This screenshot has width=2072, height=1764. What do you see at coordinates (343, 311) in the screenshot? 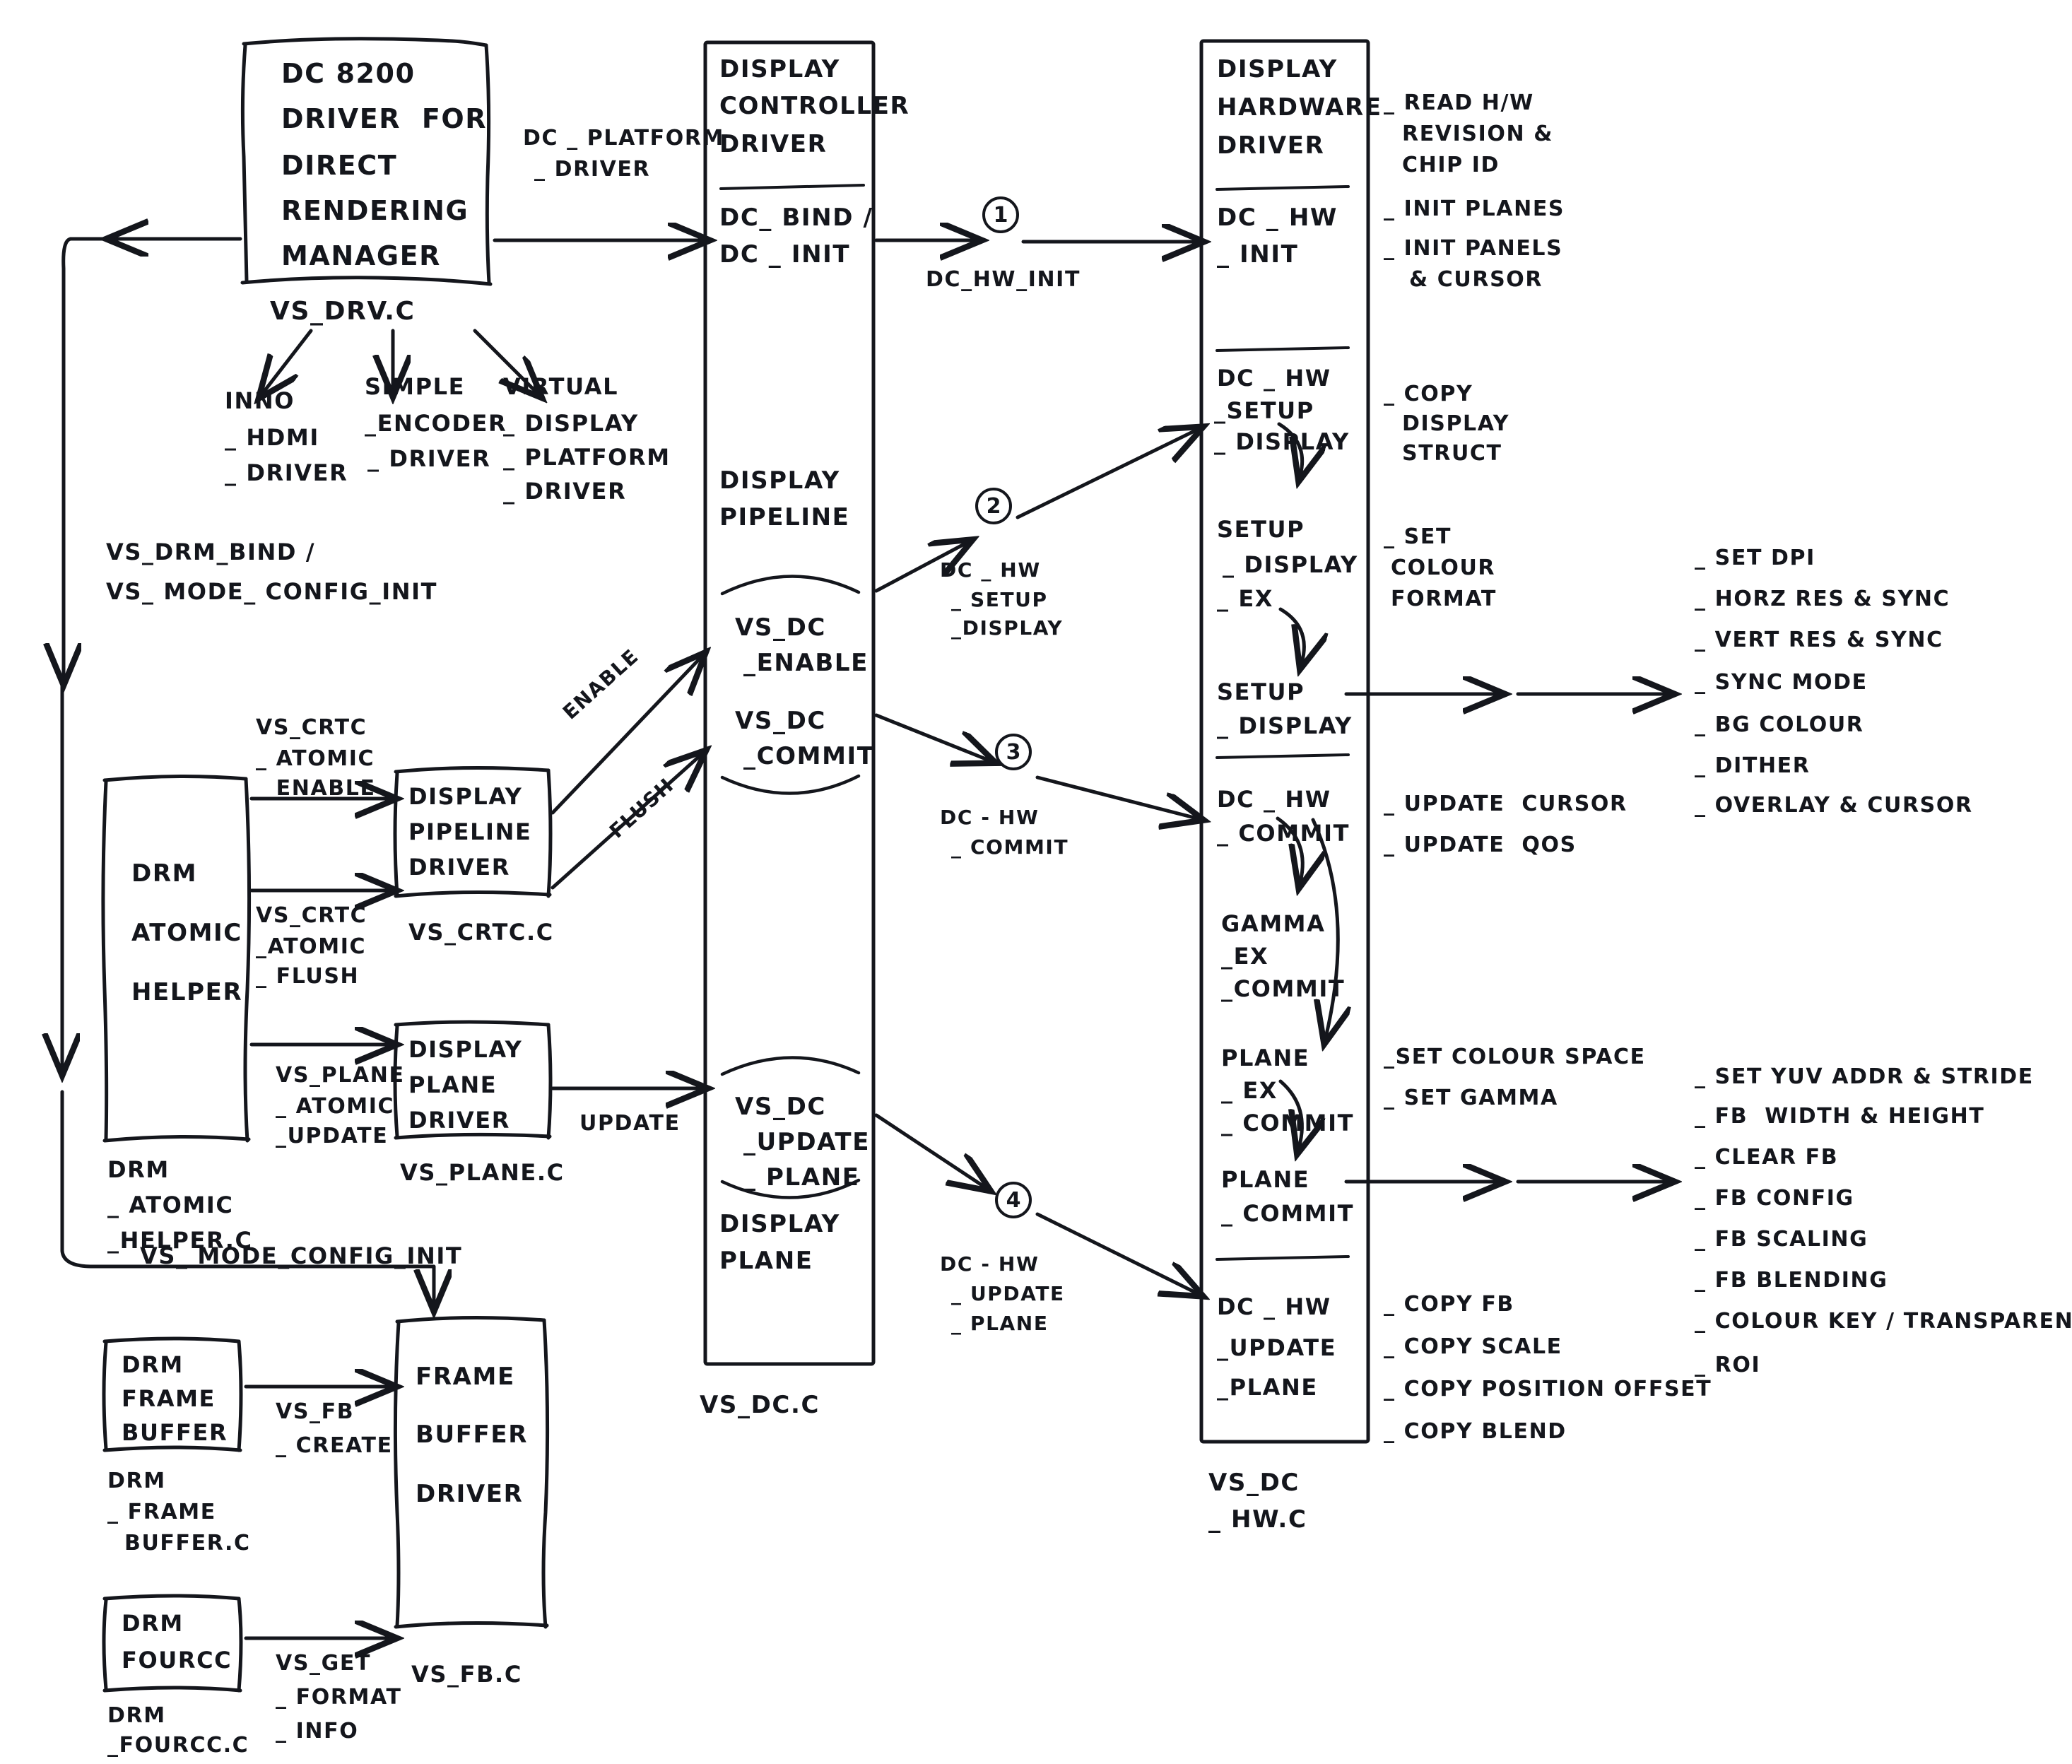
I see `root-box-file: VS_DRV.C` at bounding box center [343, 311].